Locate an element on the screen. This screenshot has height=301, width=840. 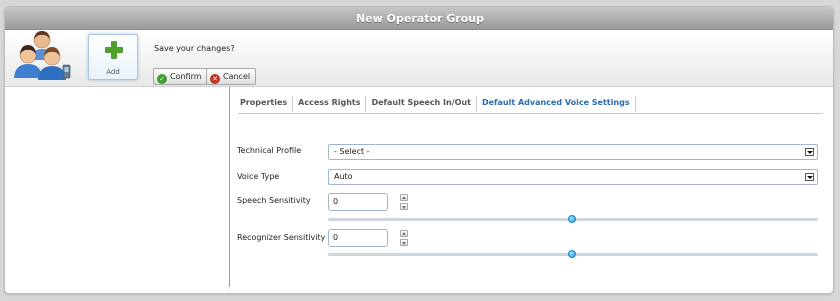
recognizer-sensitivity-label: Recognizer Sensitivity is located at coordinates (281, 237).